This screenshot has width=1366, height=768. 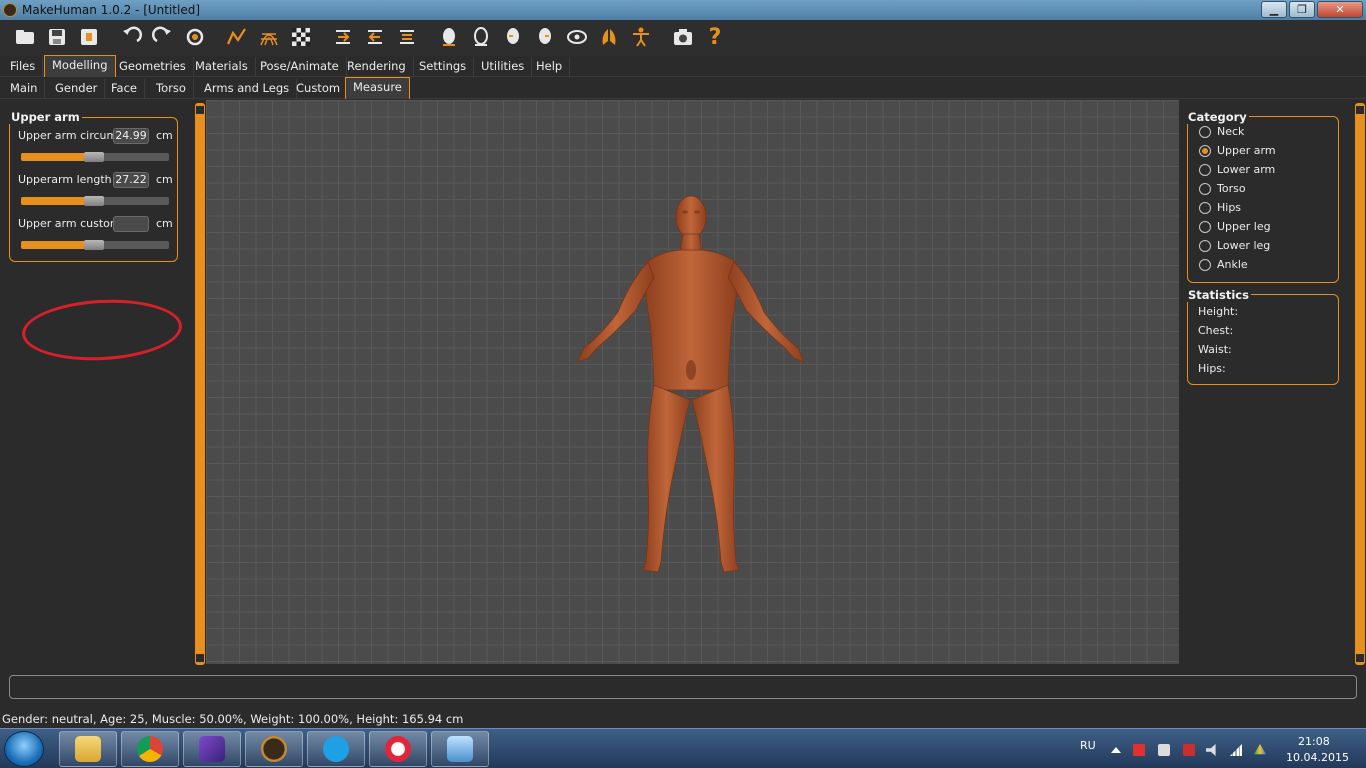 What do you see at coordinates (481, 37) in the screenshot?
I see `head-back-button` at bounding box center [481, 37].